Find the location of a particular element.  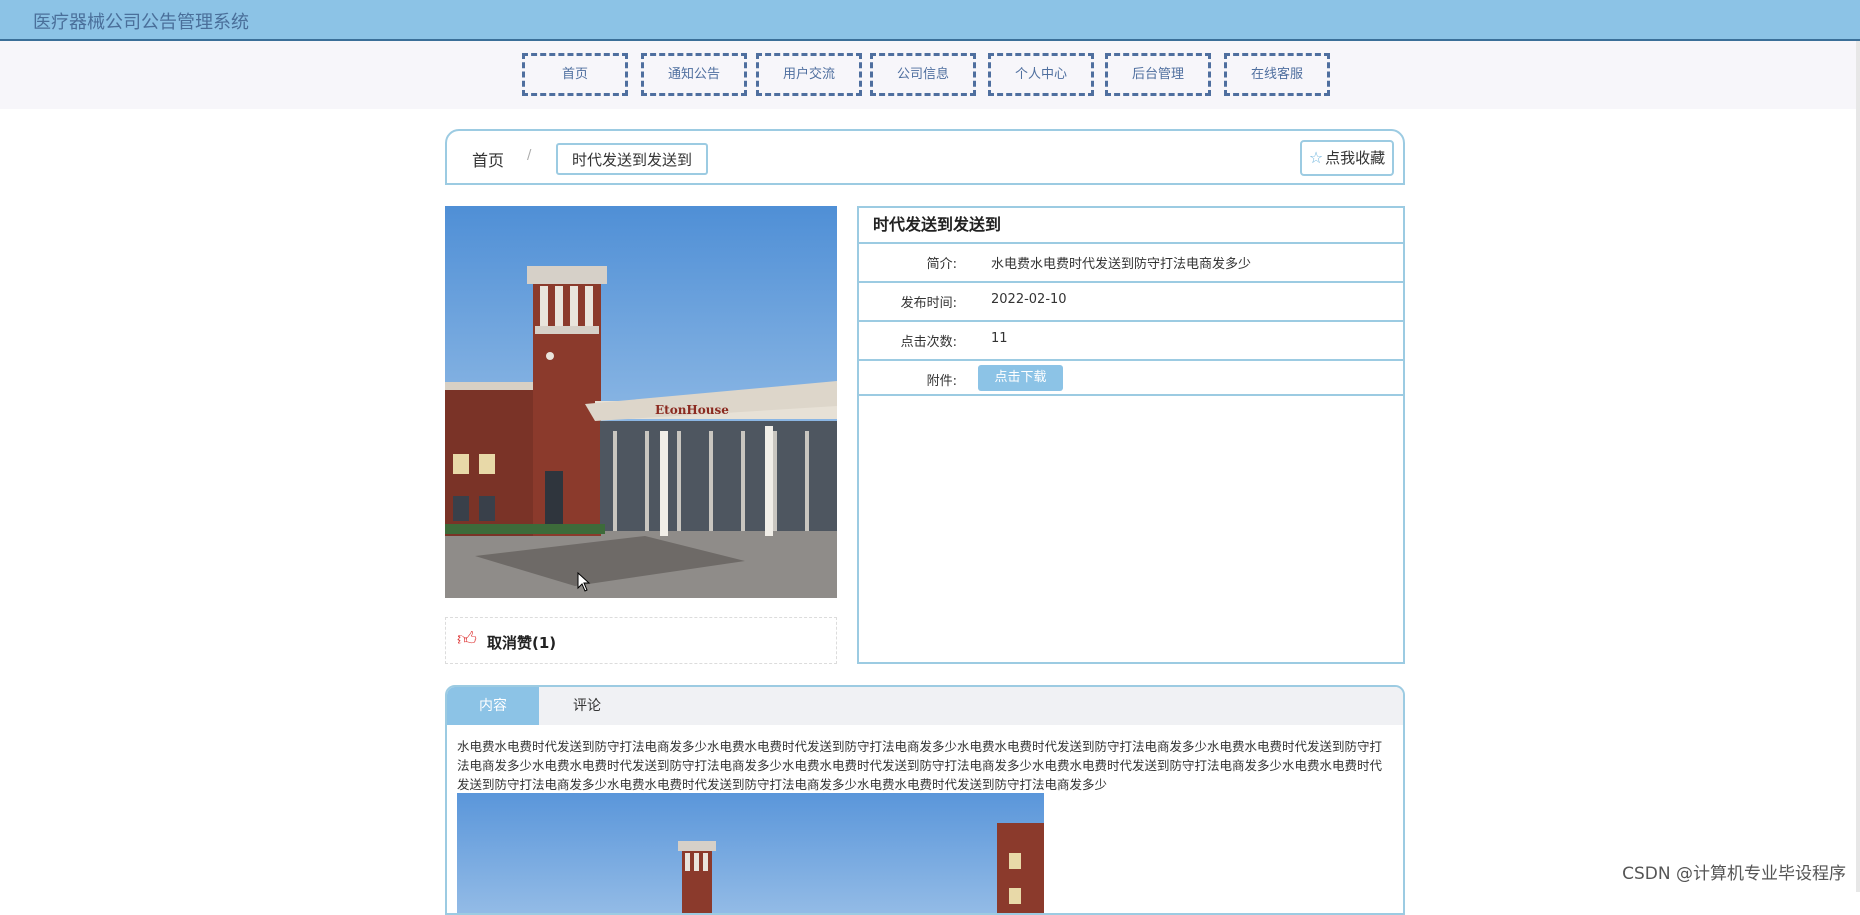

detail-row-publish-date: 发布时间: 2022-02-10 is located at coordinates (1131, 302).